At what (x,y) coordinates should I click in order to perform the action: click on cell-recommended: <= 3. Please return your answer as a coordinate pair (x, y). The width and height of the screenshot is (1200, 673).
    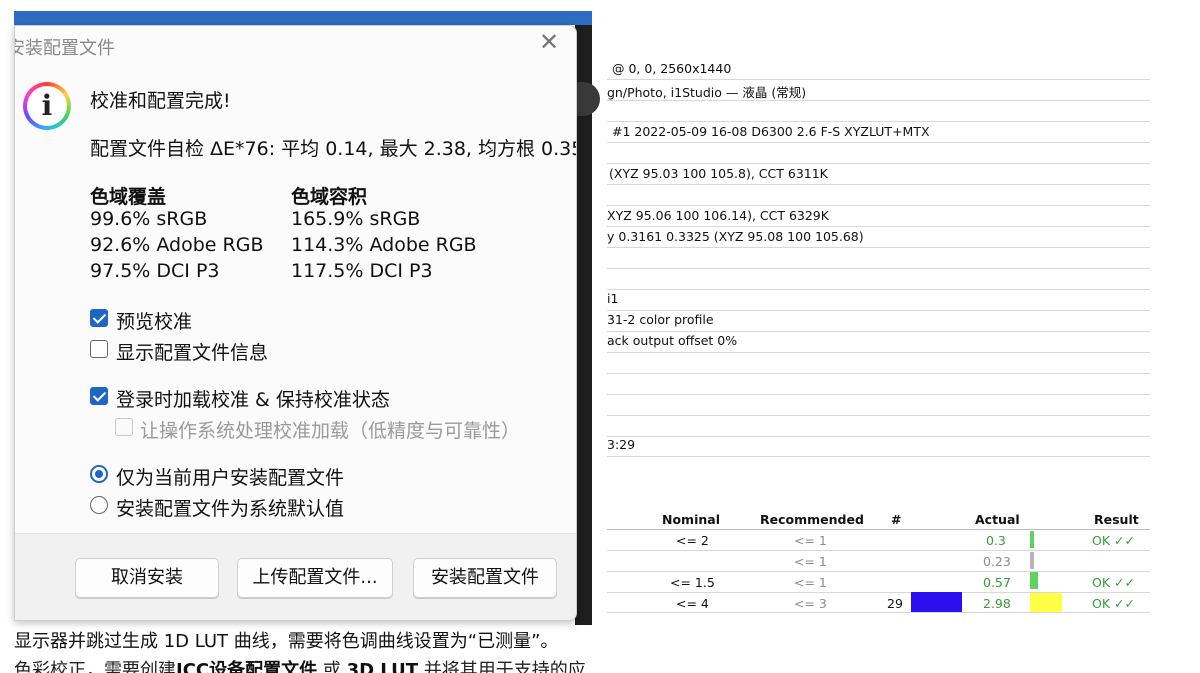
    Looking at the image, I should click on (810, 603).